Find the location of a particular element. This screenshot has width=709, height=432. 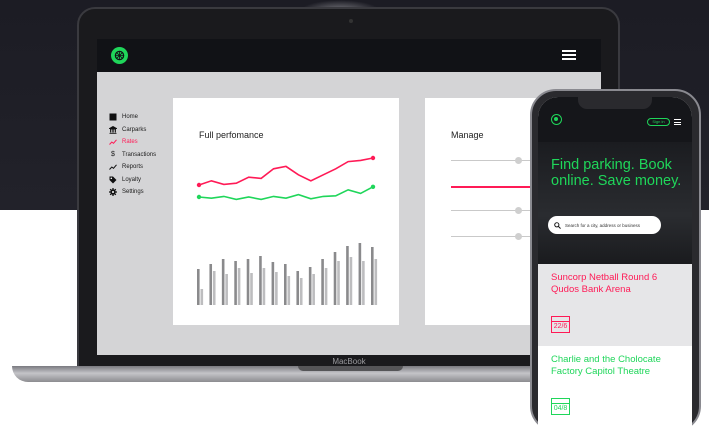

event-date: 04/8 is located at coordinates (560, 408).